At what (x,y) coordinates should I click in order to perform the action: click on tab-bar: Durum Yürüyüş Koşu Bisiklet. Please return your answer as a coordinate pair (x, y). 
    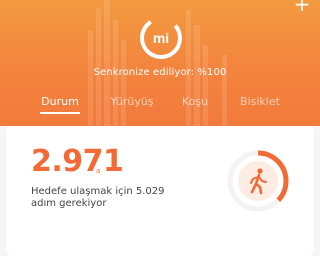
    Looking at the image, I should click on (160, 106).